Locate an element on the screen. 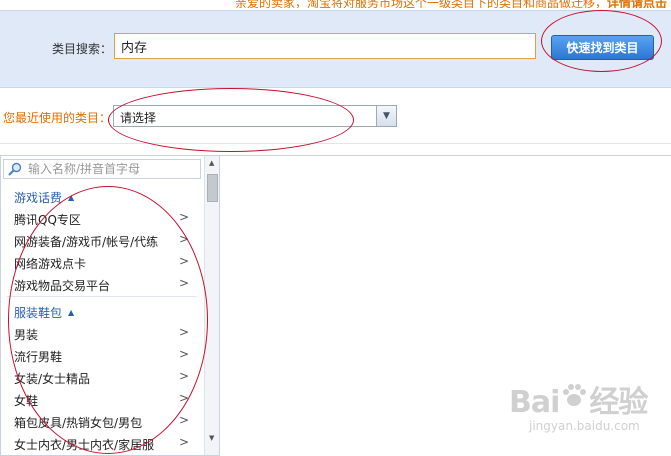  scroll-down-icon: ▼ is located at coordinates (211, 438).